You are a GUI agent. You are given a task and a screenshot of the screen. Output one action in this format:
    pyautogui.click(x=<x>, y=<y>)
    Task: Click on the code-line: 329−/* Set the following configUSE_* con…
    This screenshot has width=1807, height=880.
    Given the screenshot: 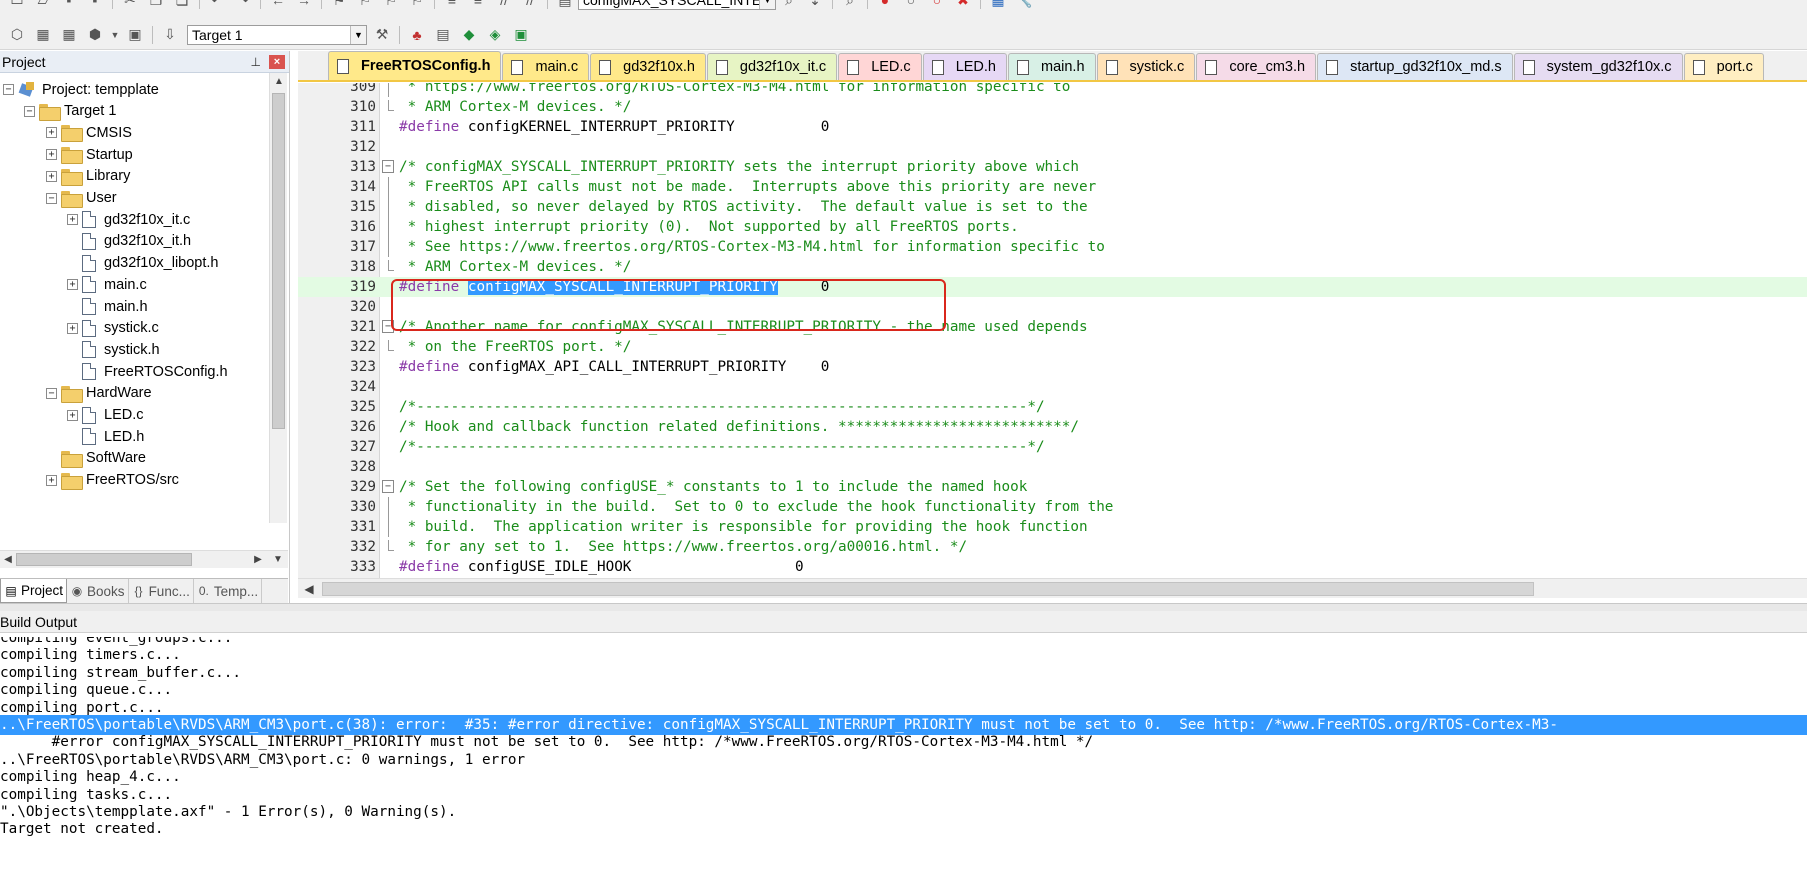 What is the action you would take?
    pyautogui.click(x=1052, y=487)
    